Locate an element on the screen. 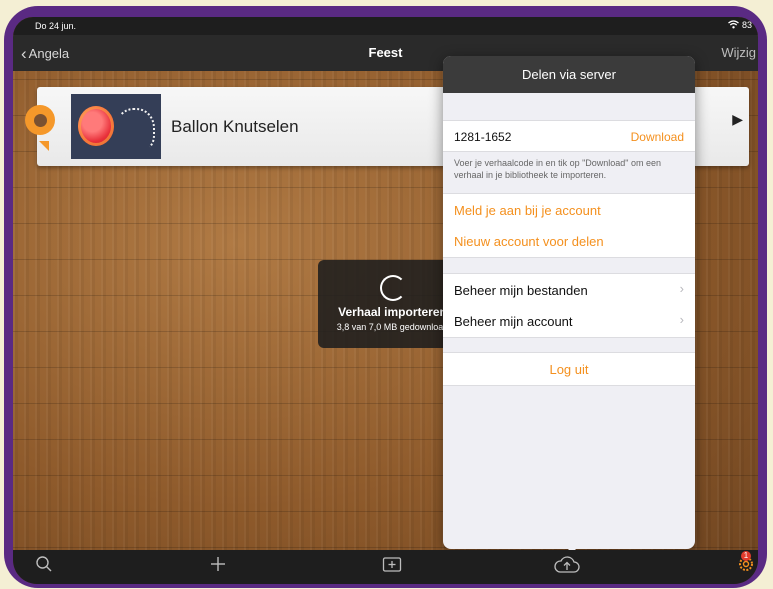 This screenshot has height=589, width=773. manage-files-label: Beheer mijn bestanden is located at coordinates (521, 290).